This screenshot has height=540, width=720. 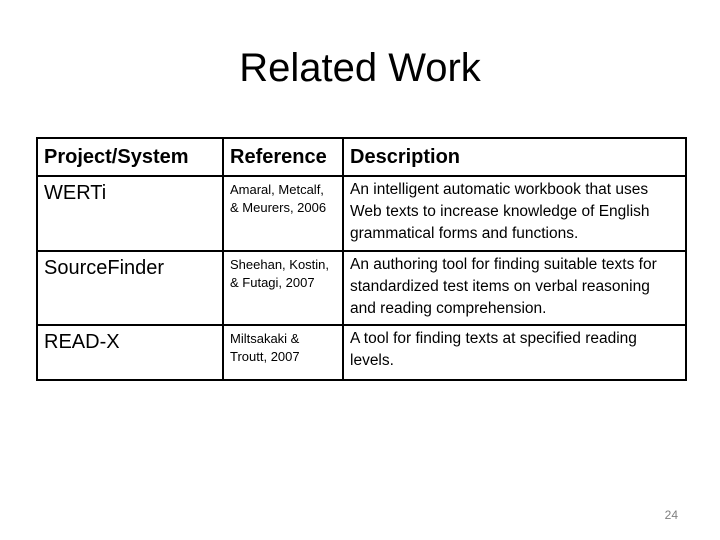 I want to click on cell-project: WERTi, so click(x=130, y=213).